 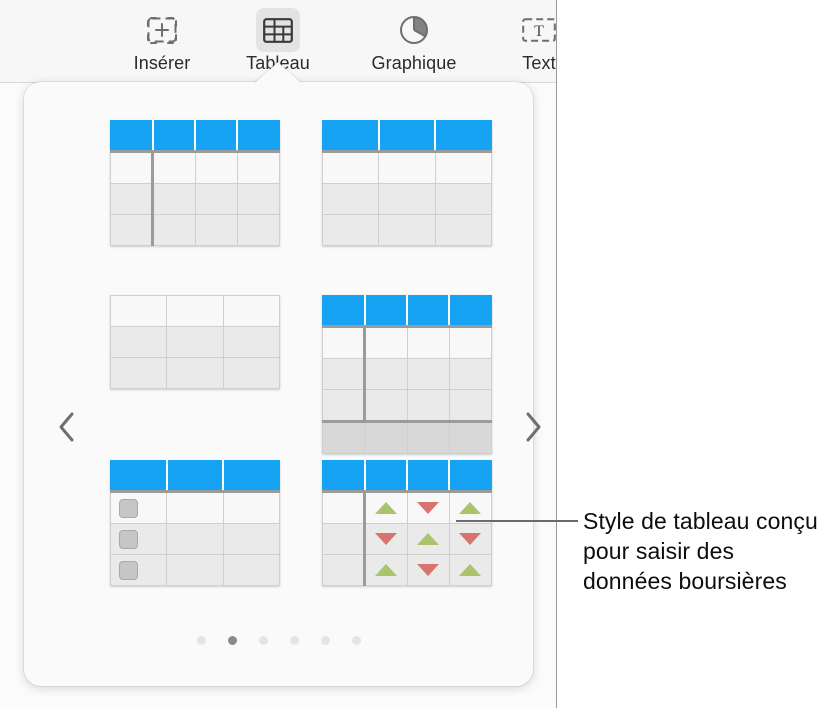 I want to click on table-style-thumbnail-stock, so click(x=407, y=523).